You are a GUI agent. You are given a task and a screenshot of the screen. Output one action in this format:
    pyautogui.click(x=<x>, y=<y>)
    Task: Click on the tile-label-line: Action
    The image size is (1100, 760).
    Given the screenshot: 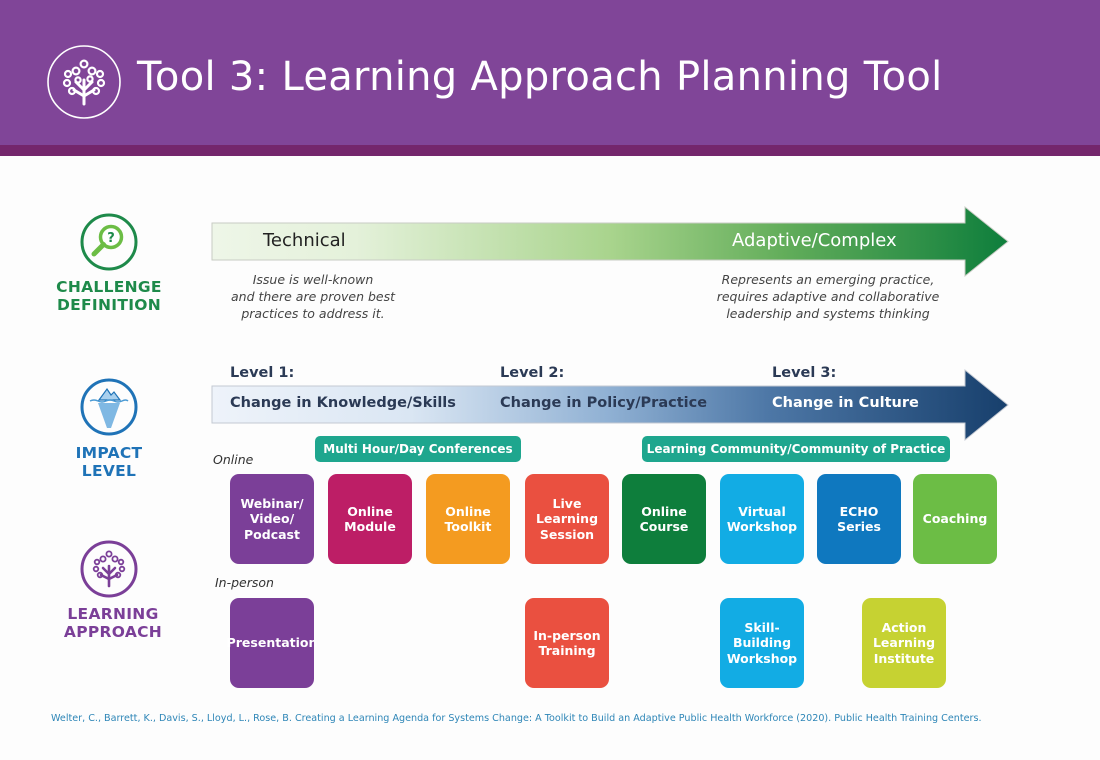 What is the action you would take?
    pyautogui.click(x=904, y=627)
    